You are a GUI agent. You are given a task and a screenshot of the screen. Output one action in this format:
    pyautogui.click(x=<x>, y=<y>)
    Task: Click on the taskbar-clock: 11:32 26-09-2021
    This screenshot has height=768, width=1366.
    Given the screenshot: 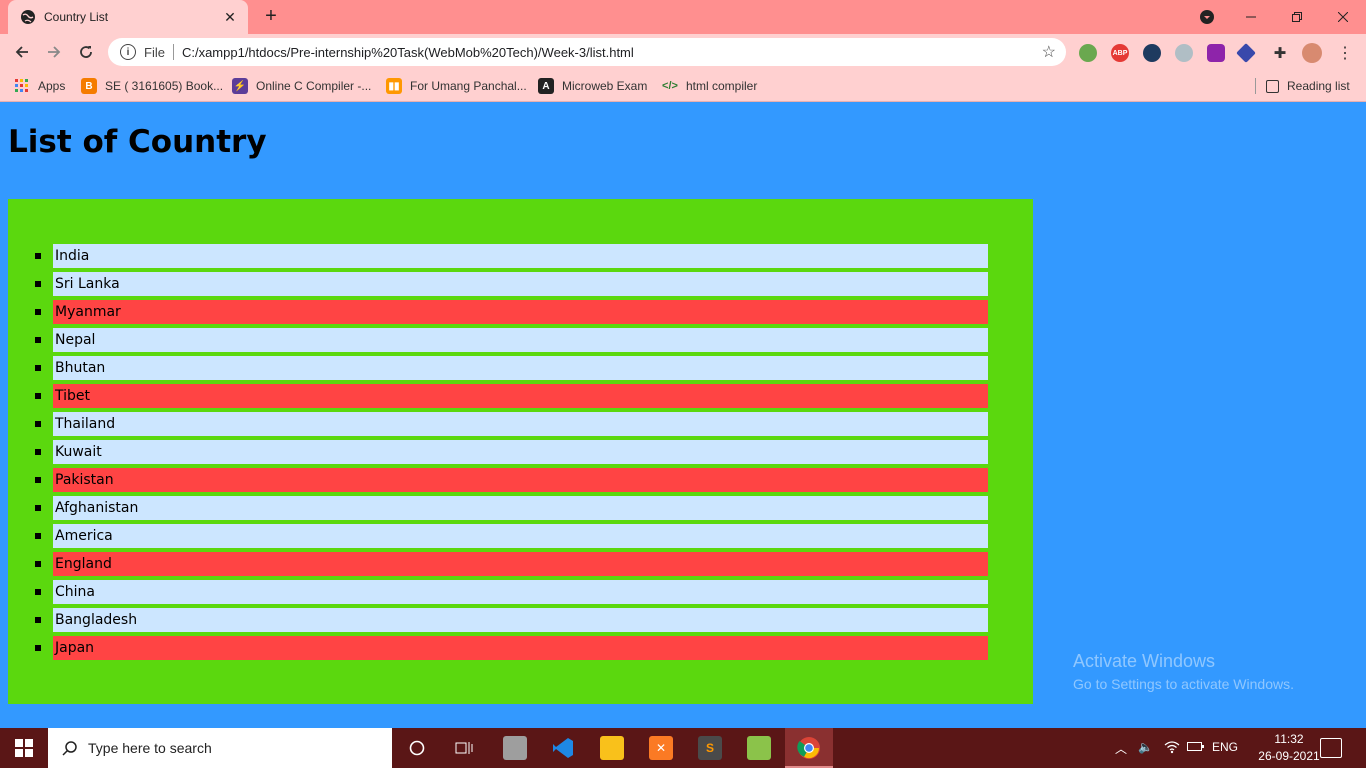 What is the action you would take?
    pyautogui.click(x=1289, y=748)
    